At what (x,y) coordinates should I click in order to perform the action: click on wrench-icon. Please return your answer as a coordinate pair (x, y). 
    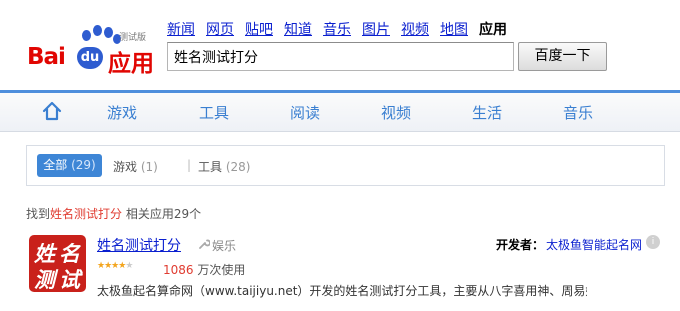
    Looking at the image, I should click on (204, 244).